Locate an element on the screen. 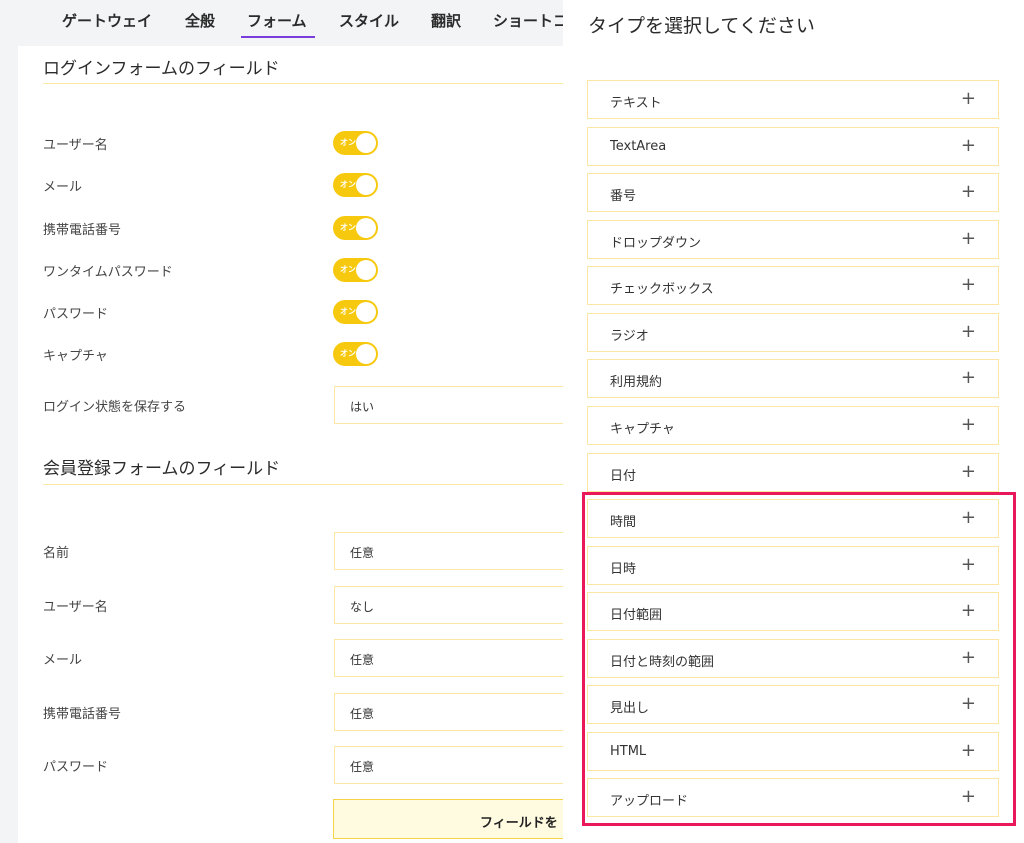  type-item-upload: アップロード + is located at coordinates (793, 797).